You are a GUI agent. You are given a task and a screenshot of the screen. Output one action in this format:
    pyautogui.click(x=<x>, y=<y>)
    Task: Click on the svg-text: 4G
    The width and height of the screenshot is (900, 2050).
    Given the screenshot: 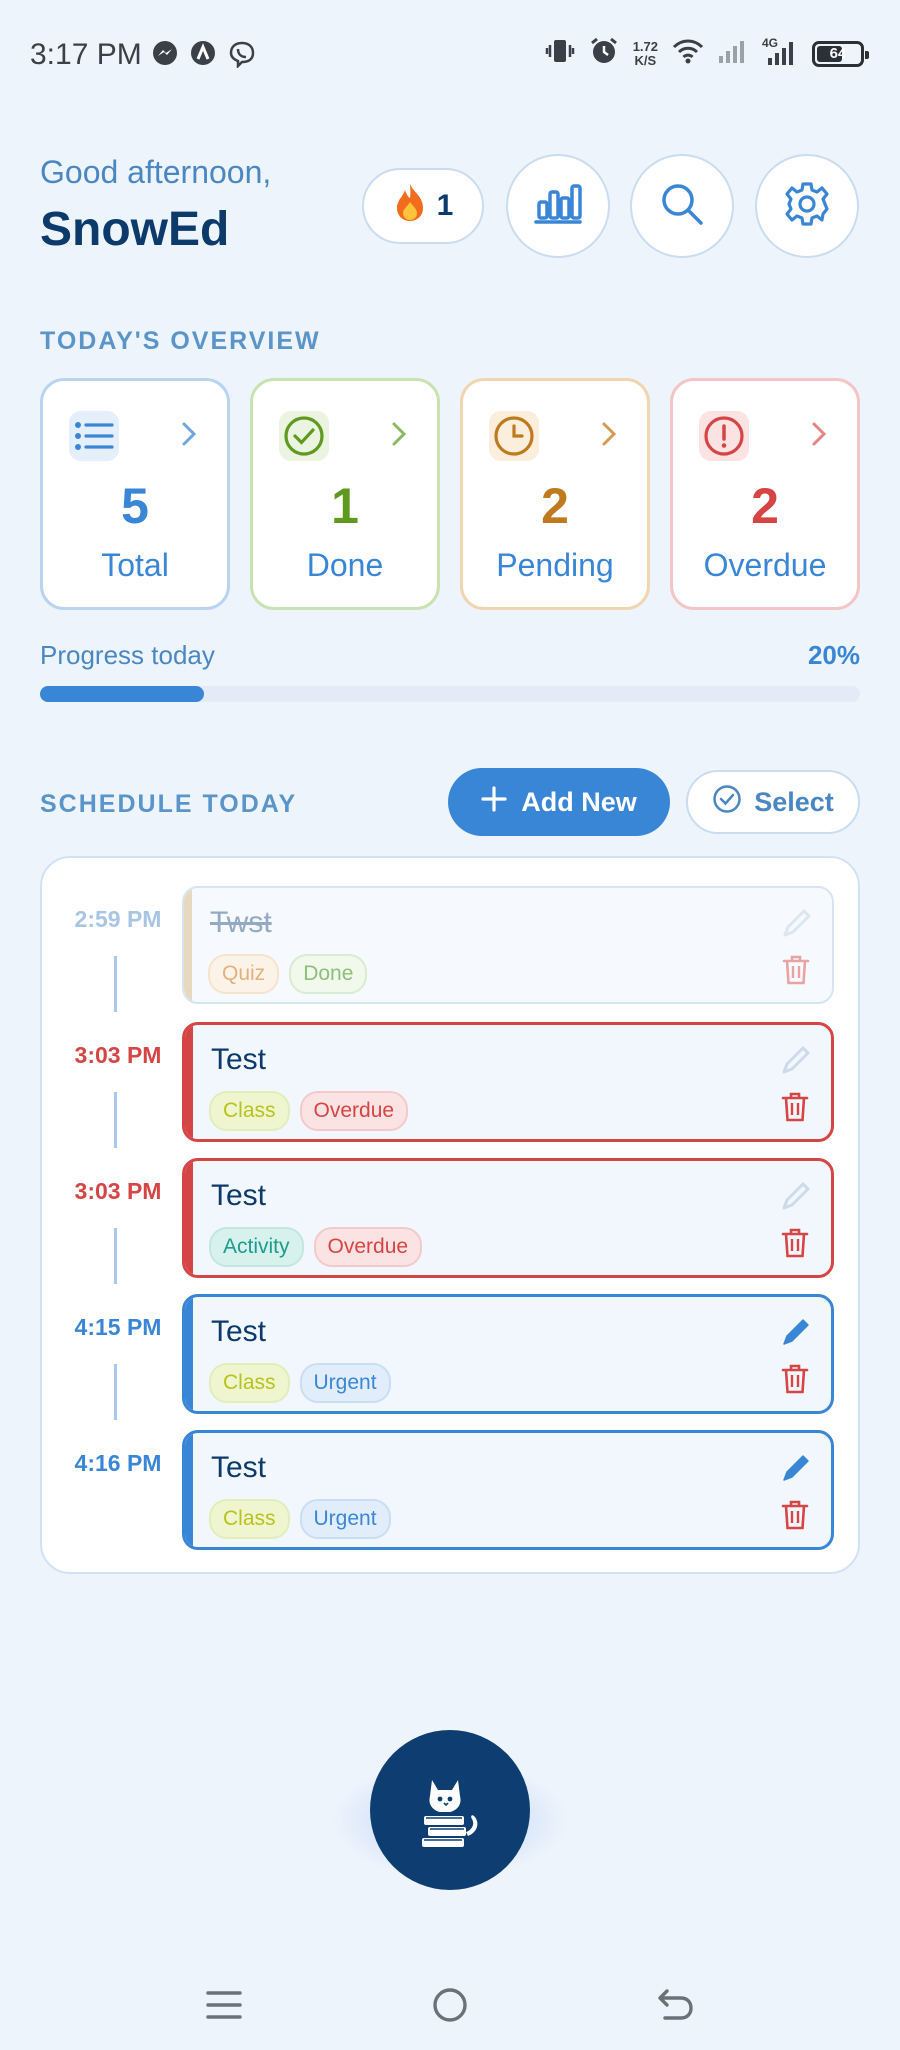 What is the action you would take?
    pyautogui.click(x=770, y=43)
    